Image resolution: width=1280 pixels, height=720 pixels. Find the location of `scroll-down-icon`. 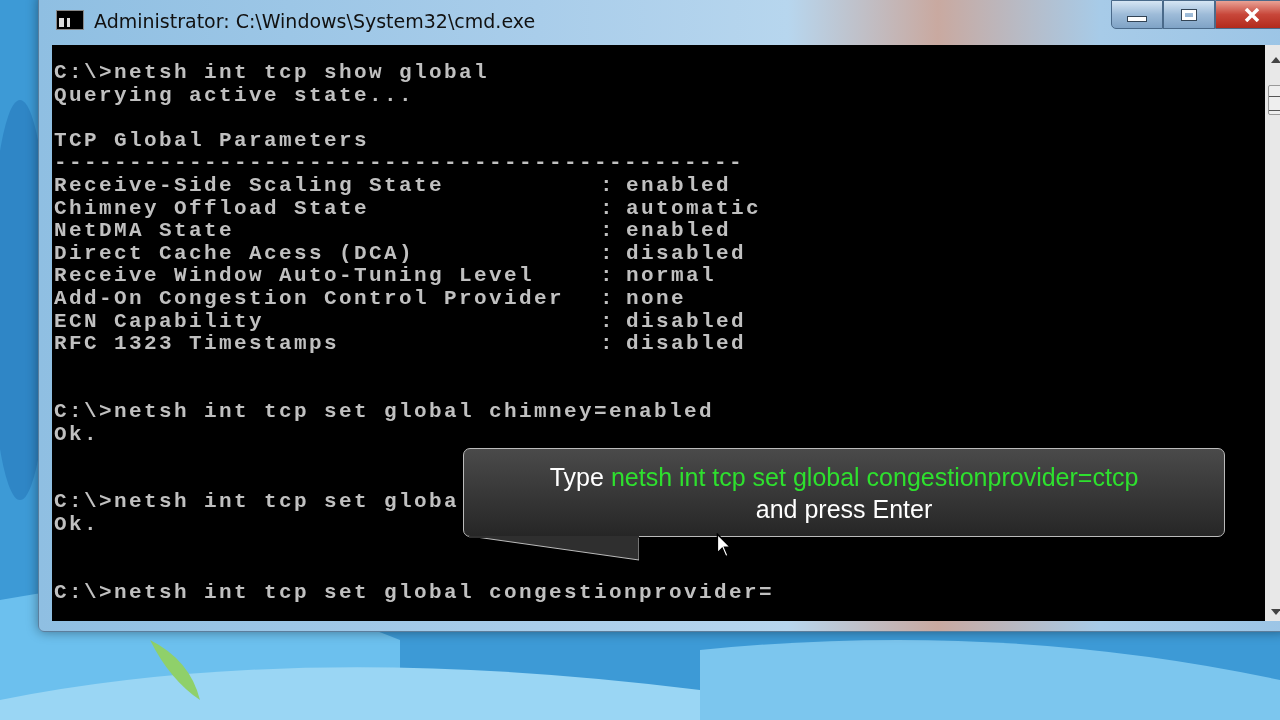

scroll-down-icon is located at coordinates (1275, 612).